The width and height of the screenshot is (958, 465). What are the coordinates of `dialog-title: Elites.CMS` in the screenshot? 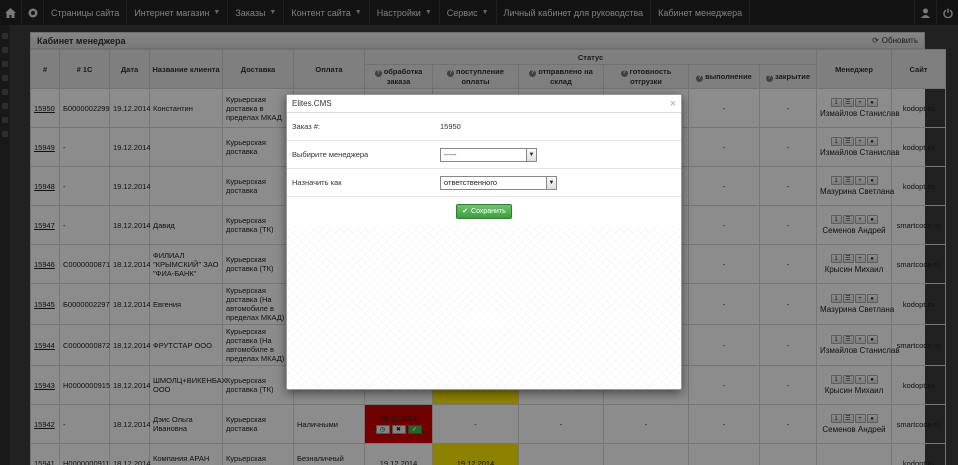 It's located at (312, 103).